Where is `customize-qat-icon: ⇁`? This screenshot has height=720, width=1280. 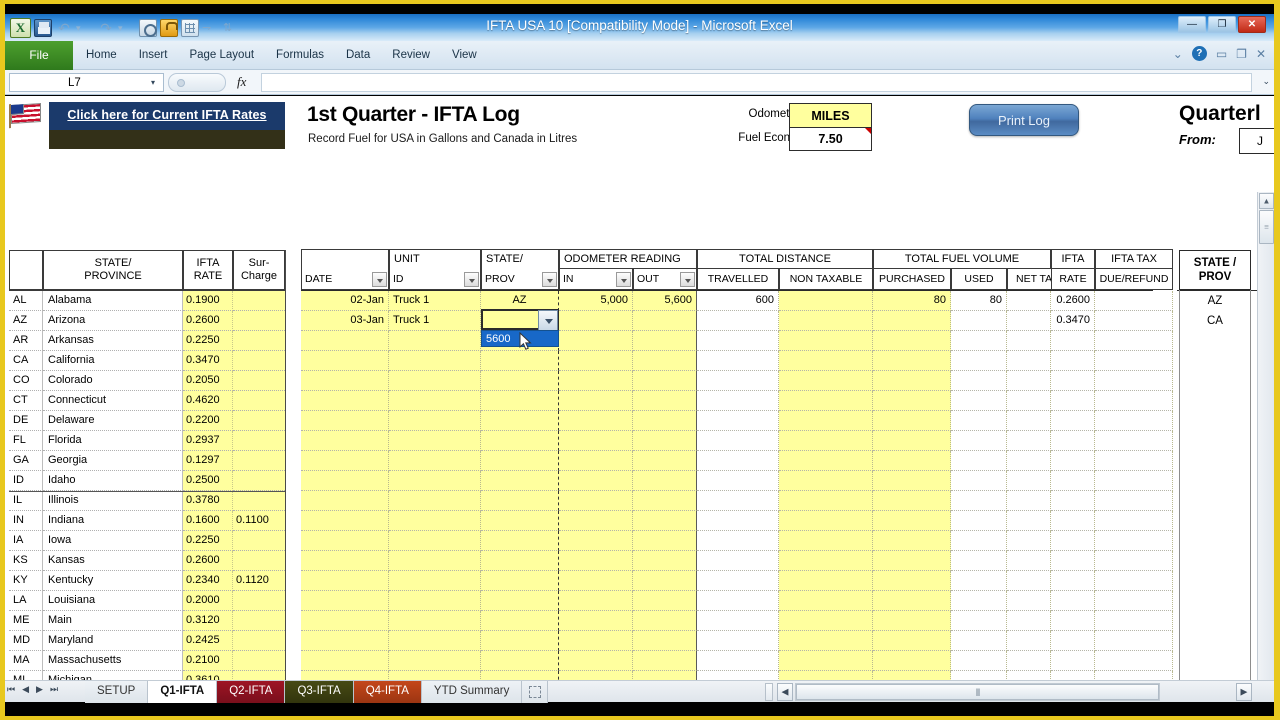
customize-qat-icon: ⇁ is located at coordinates (211, 28).